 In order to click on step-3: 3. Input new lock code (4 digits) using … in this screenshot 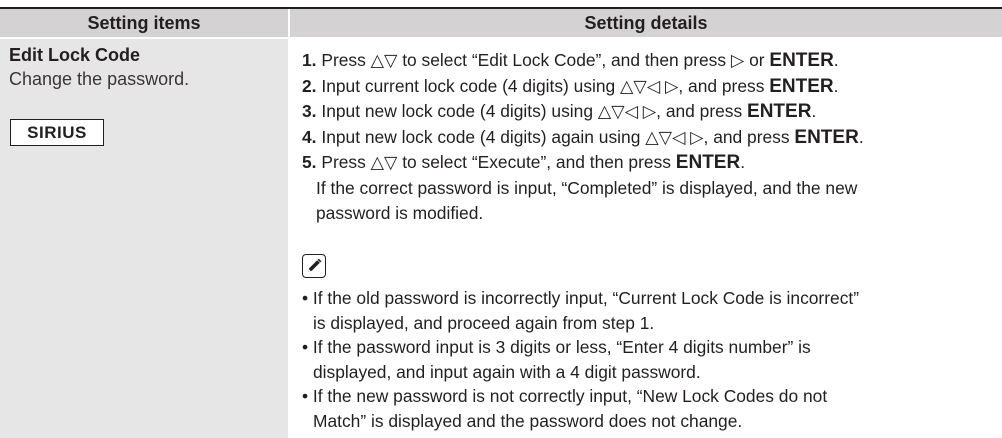, I will do `click(652, 112)`.